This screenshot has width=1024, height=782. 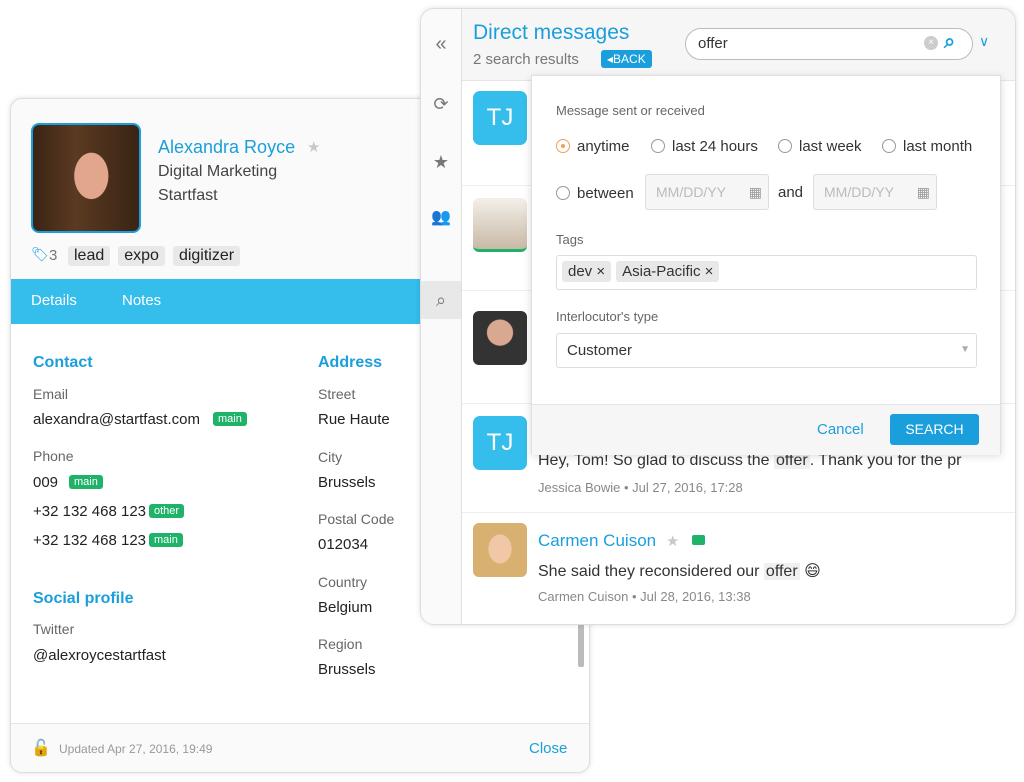 I want to click on tag: expo, so click(x=141, y=256).